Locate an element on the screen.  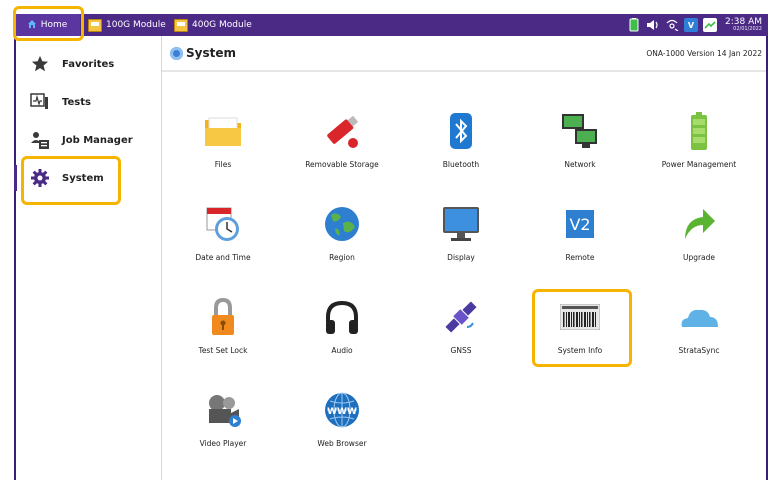
bluetooth-icon is located at coordinates (461, 131).